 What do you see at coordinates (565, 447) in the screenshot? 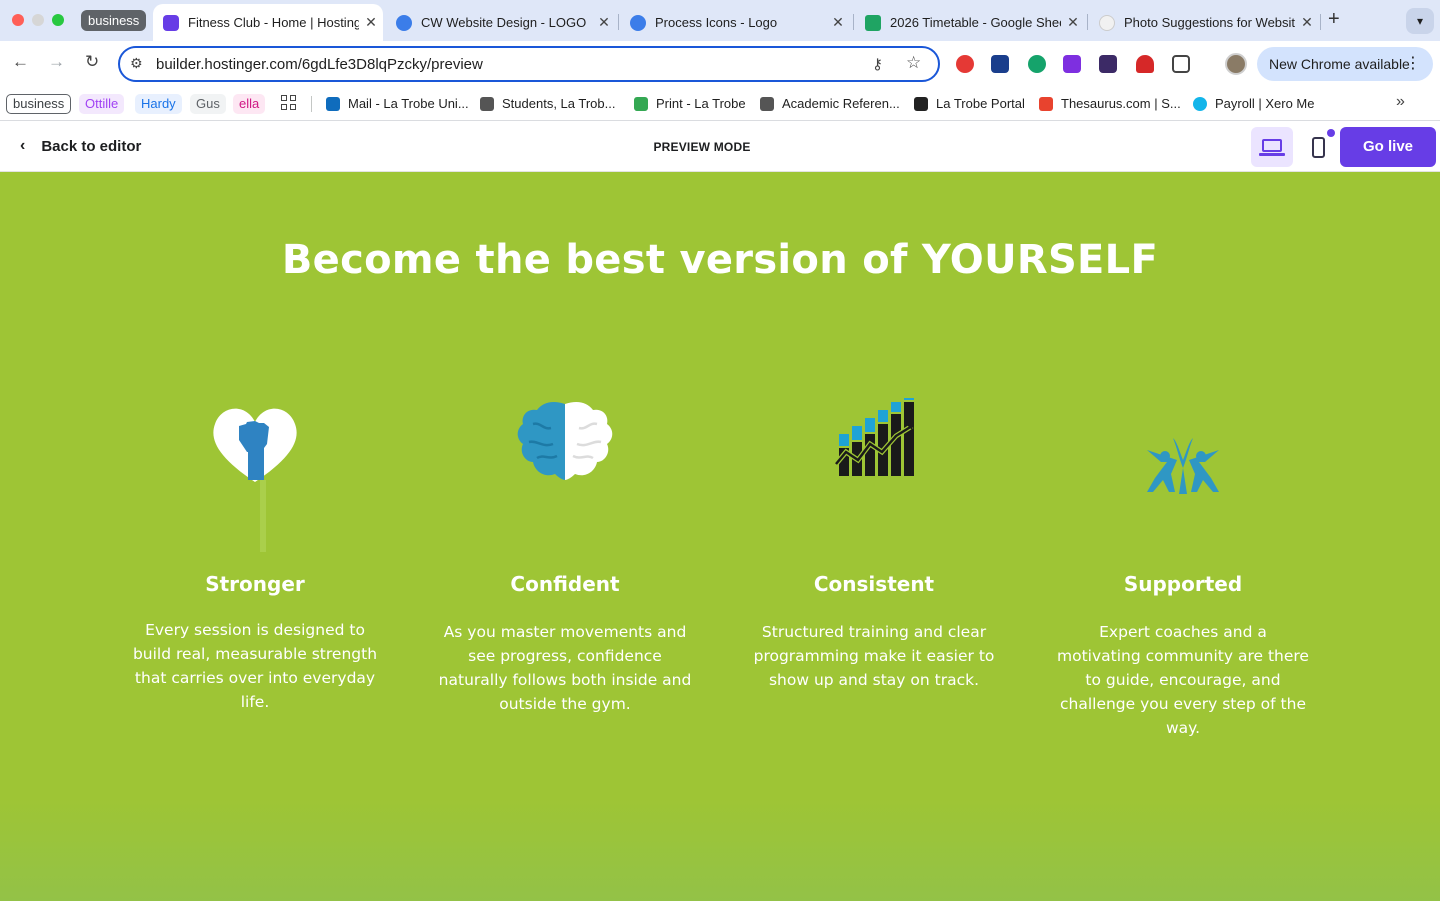
I see `brain-icon` at bounding box center [565, 447].